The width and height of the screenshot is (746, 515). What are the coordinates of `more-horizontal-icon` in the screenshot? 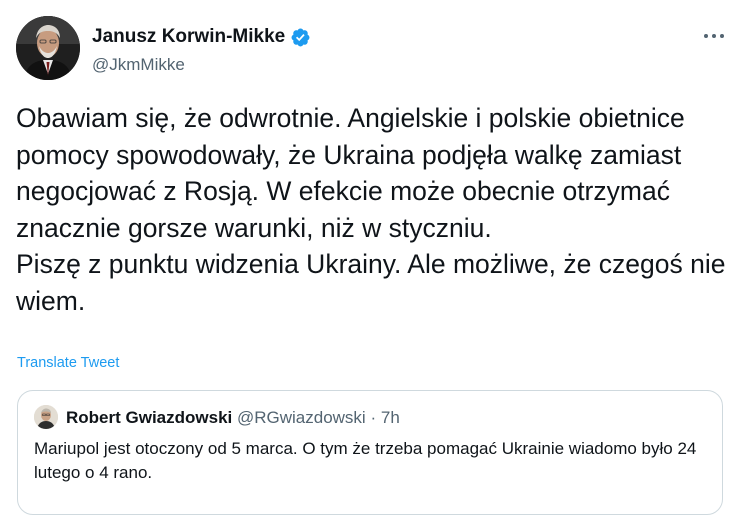 It's located at (714, 36).